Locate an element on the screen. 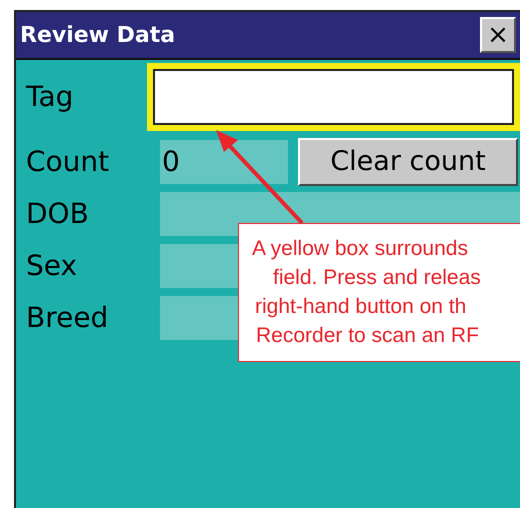  field-label: Sex is located at coordinates (51, 266).